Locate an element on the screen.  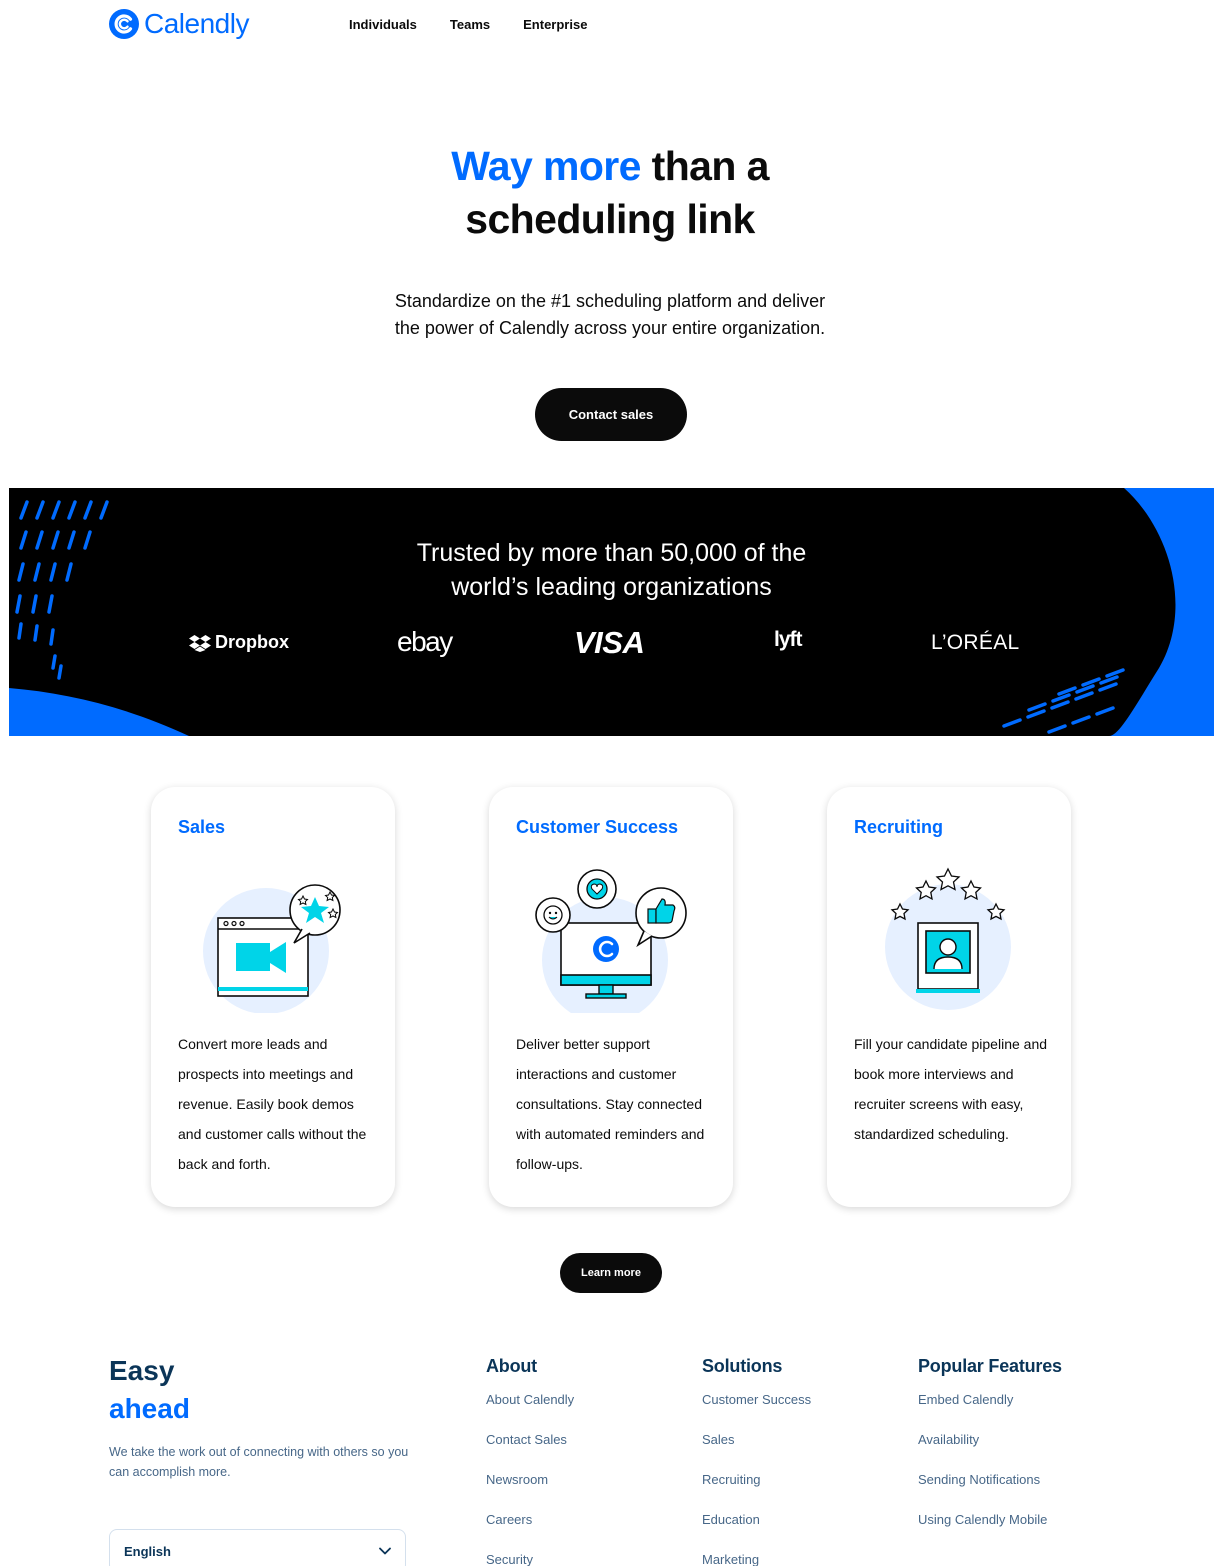
calendly-logo-icon is located at coordinates (124, 24).